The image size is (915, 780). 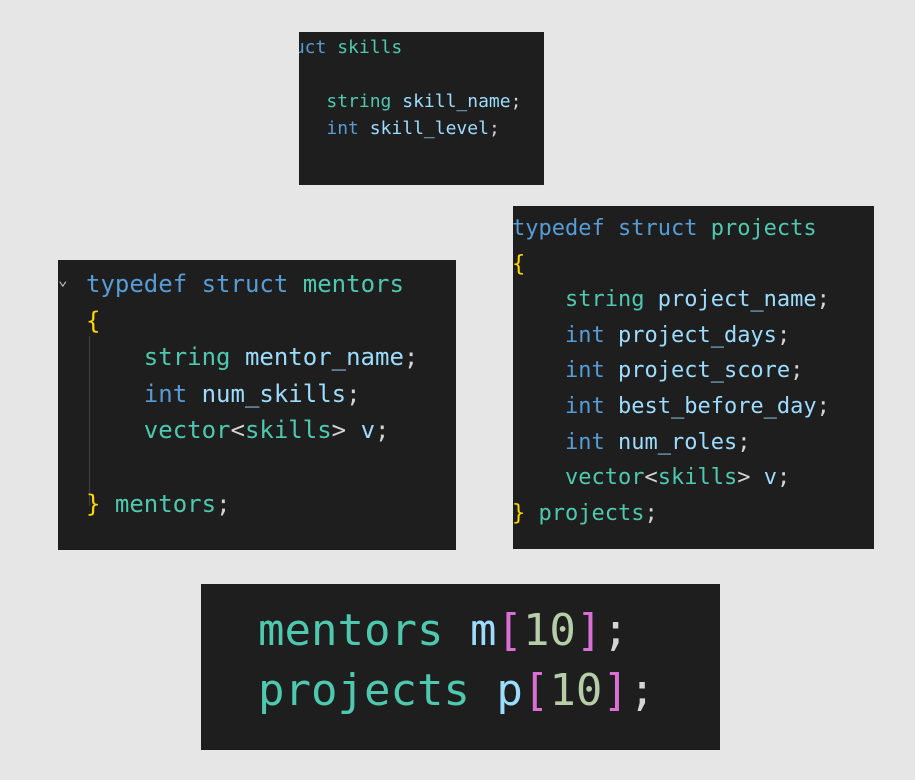 I want to click on code-line: mentors m[10];, so click(x=443, y=631).